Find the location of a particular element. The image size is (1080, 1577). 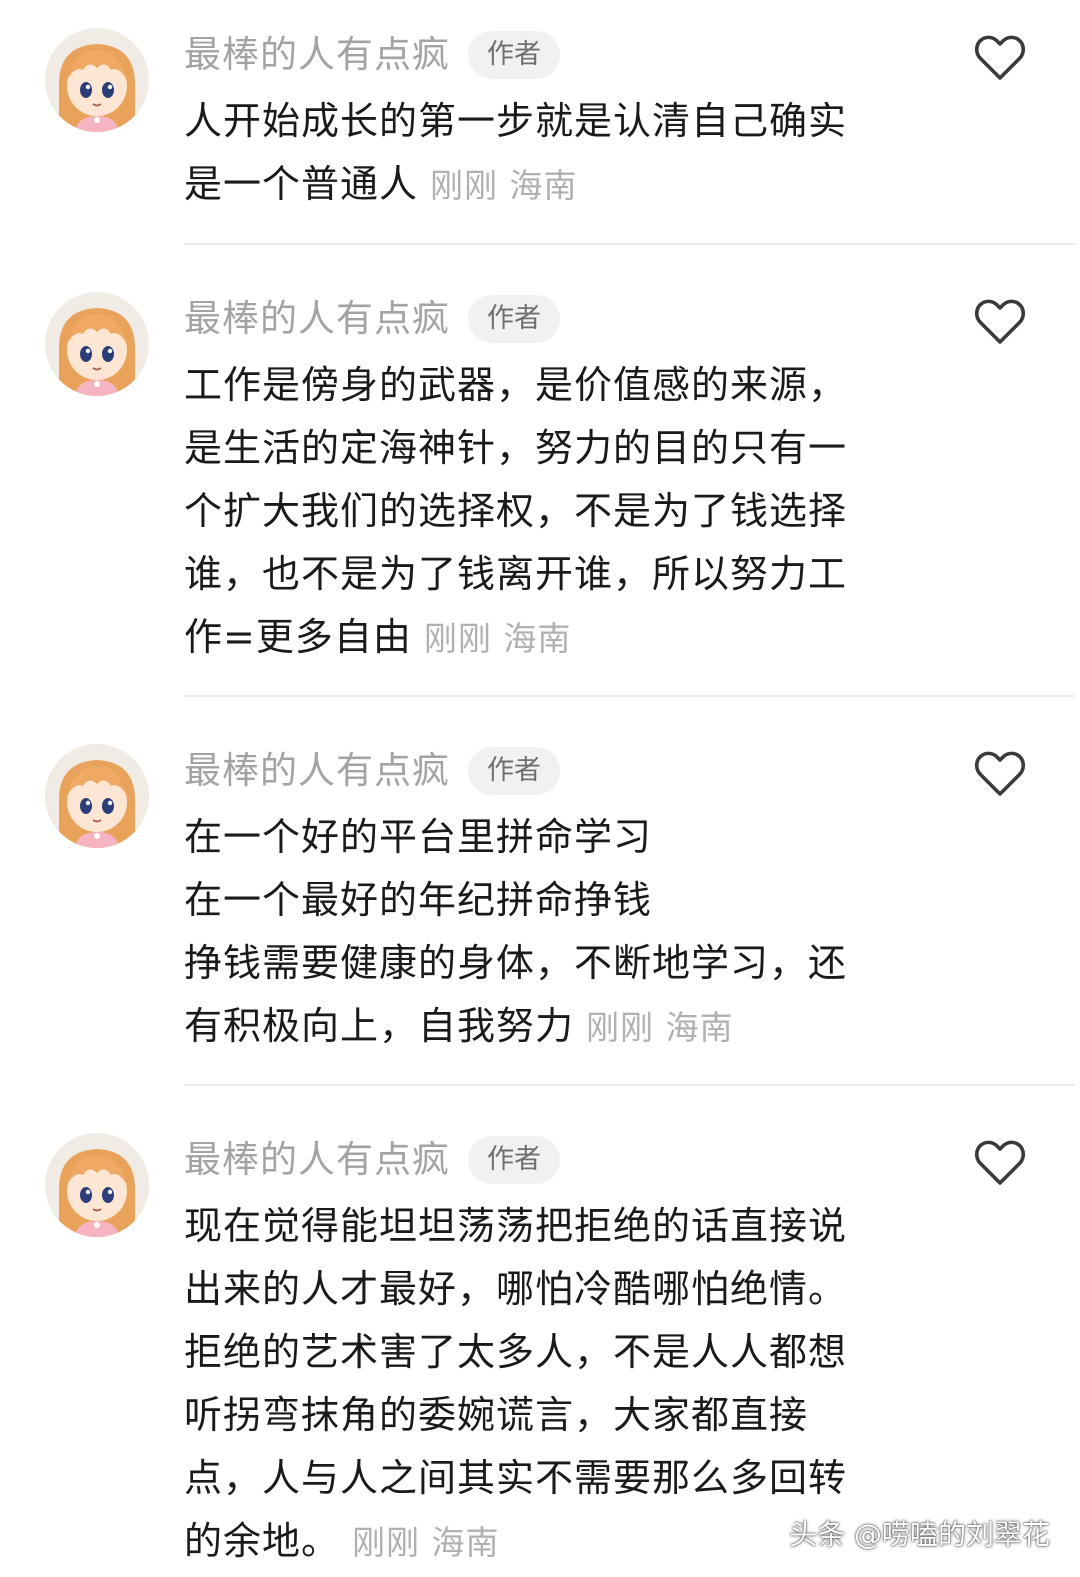

comment-line-last: 有积极向上，自我努力 刚刚 海南 is located at coordinates (540, 1027).